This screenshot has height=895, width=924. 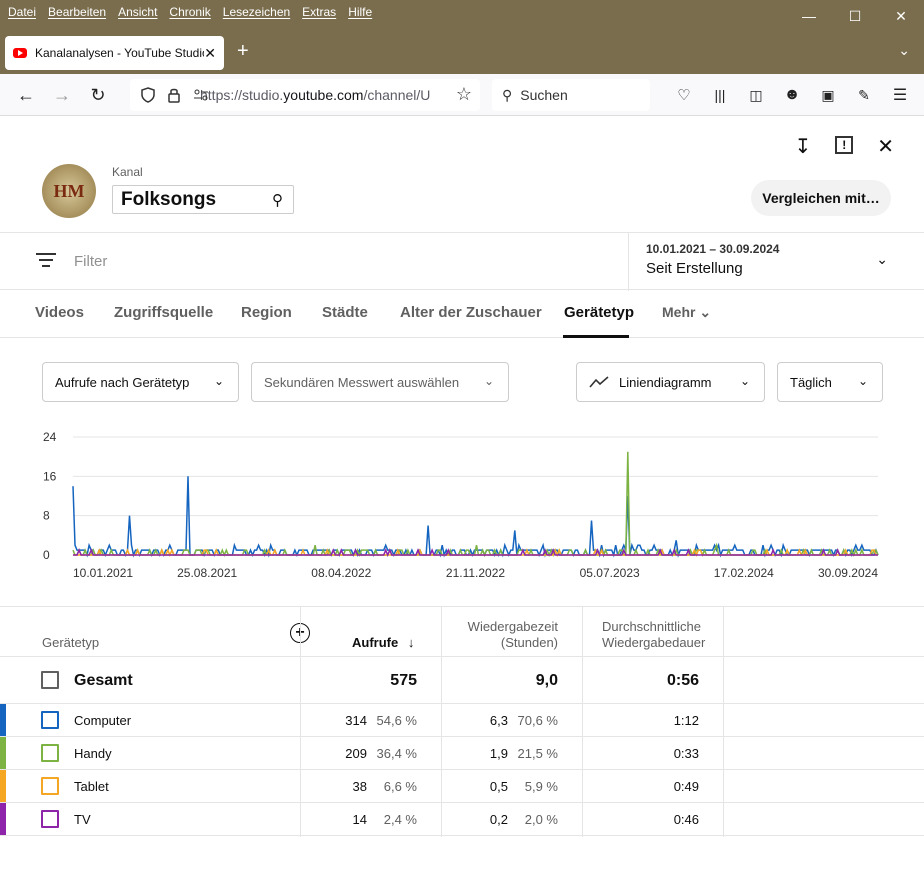 What do you see at coordinates (356, 720) in the screenshot?
I see `row-views: 314` at bounding box center [356, 720].